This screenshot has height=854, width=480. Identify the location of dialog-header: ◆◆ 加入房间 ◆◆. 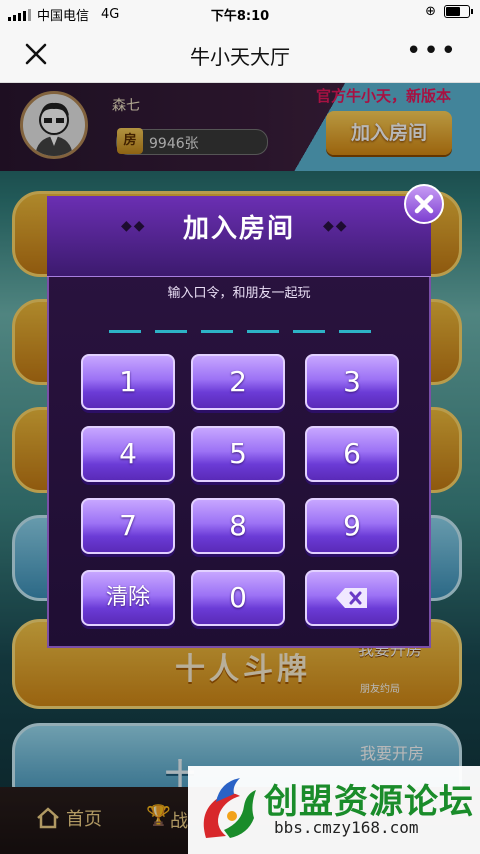
(239, 236).